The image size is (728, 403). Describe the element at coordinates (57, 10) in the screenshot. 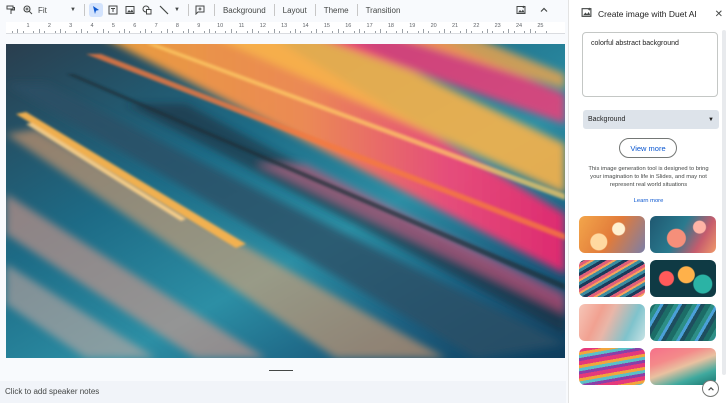

I see `zoom-select: Fit ▼` at that location.